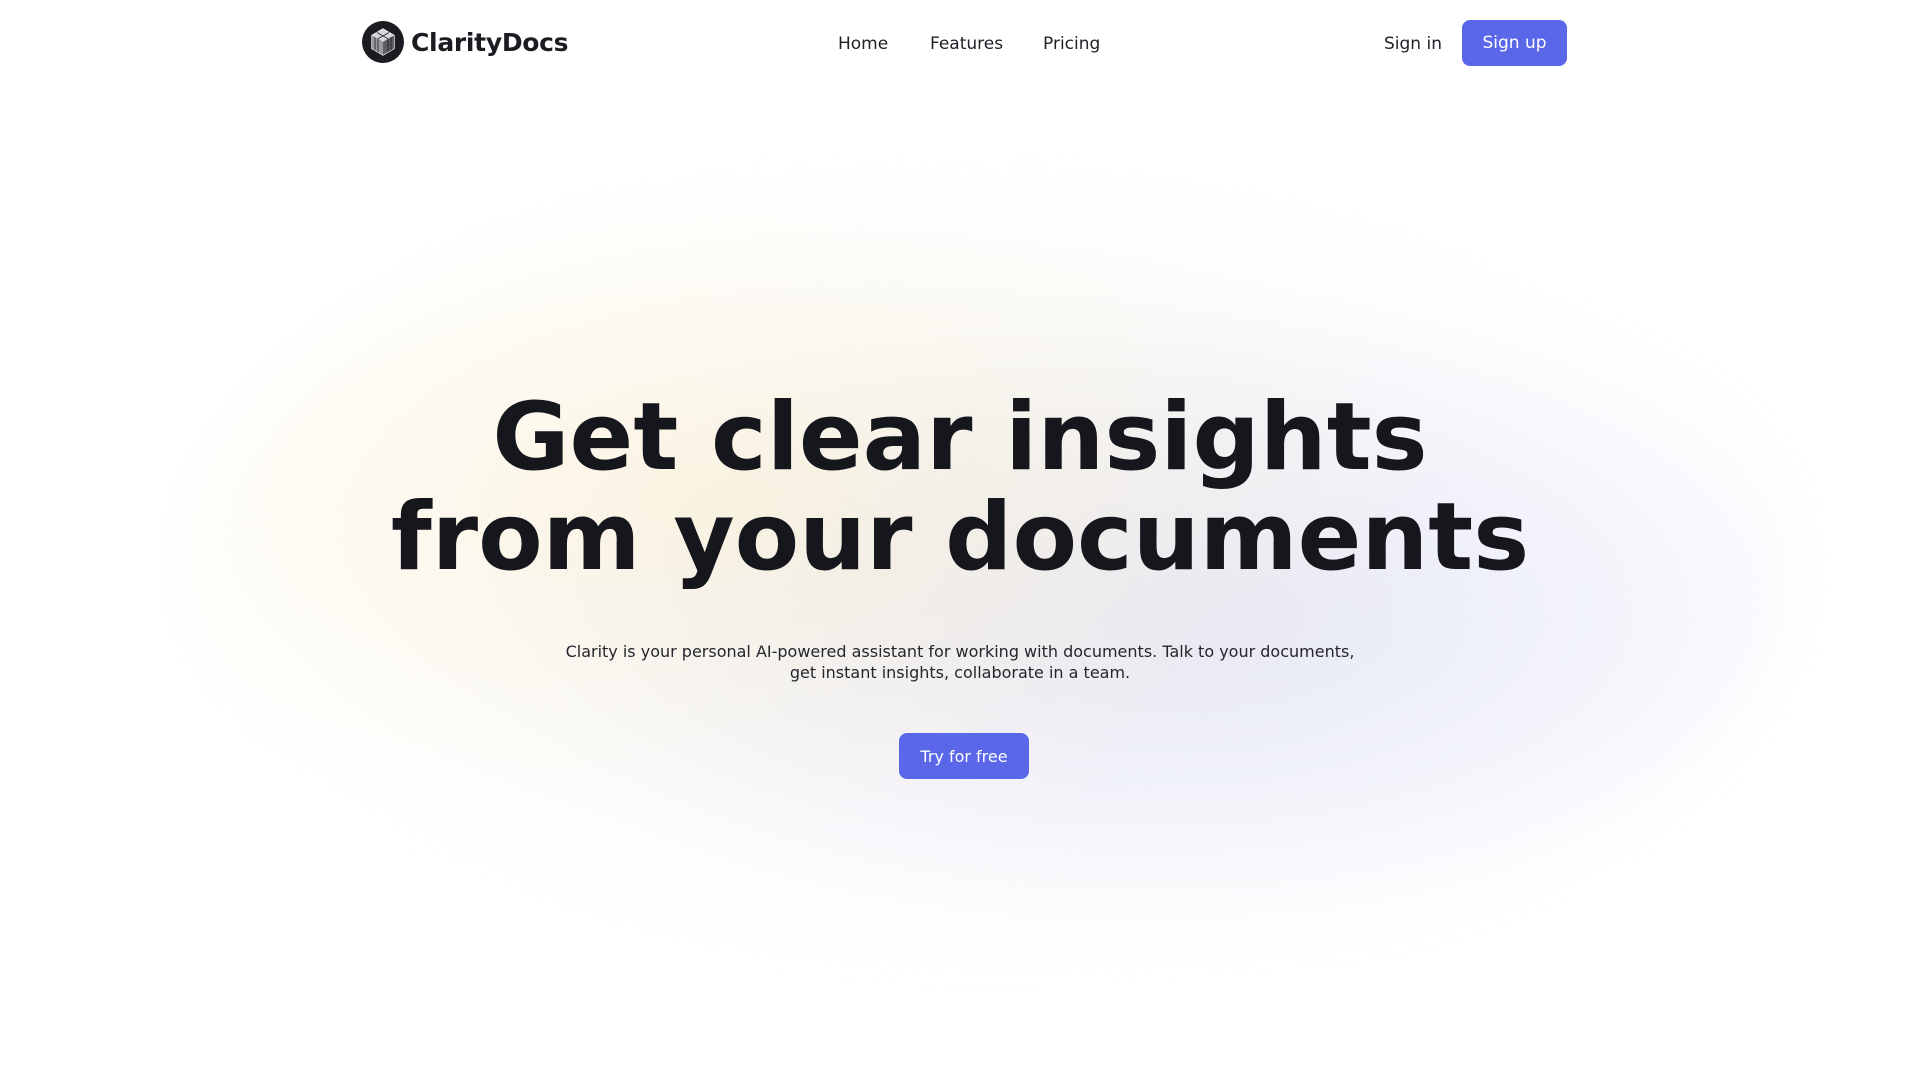  Describe the element at coordinates (863, 44) in the screenshot. I see `nav-home: Home` at that location.